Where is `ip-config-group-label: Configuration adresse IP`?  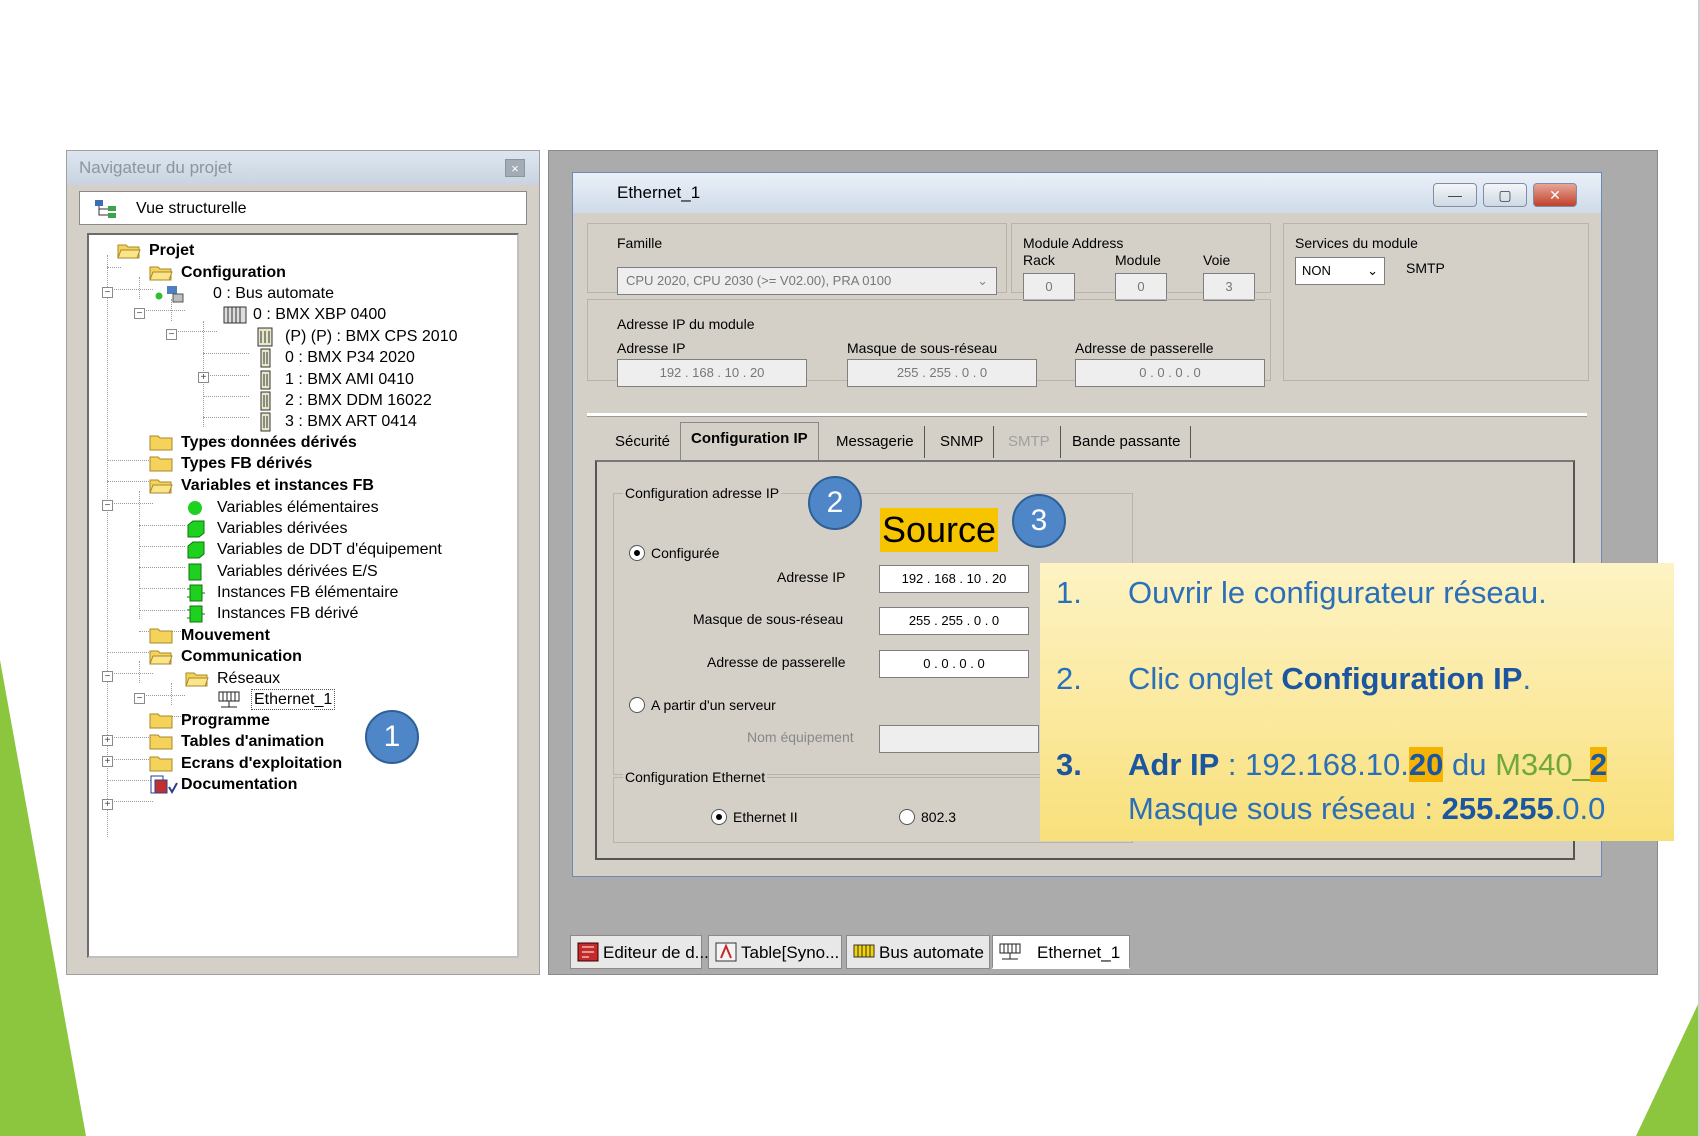
ip-config-group-label: Configuration adresse IP is located at coordinates (702, 493).